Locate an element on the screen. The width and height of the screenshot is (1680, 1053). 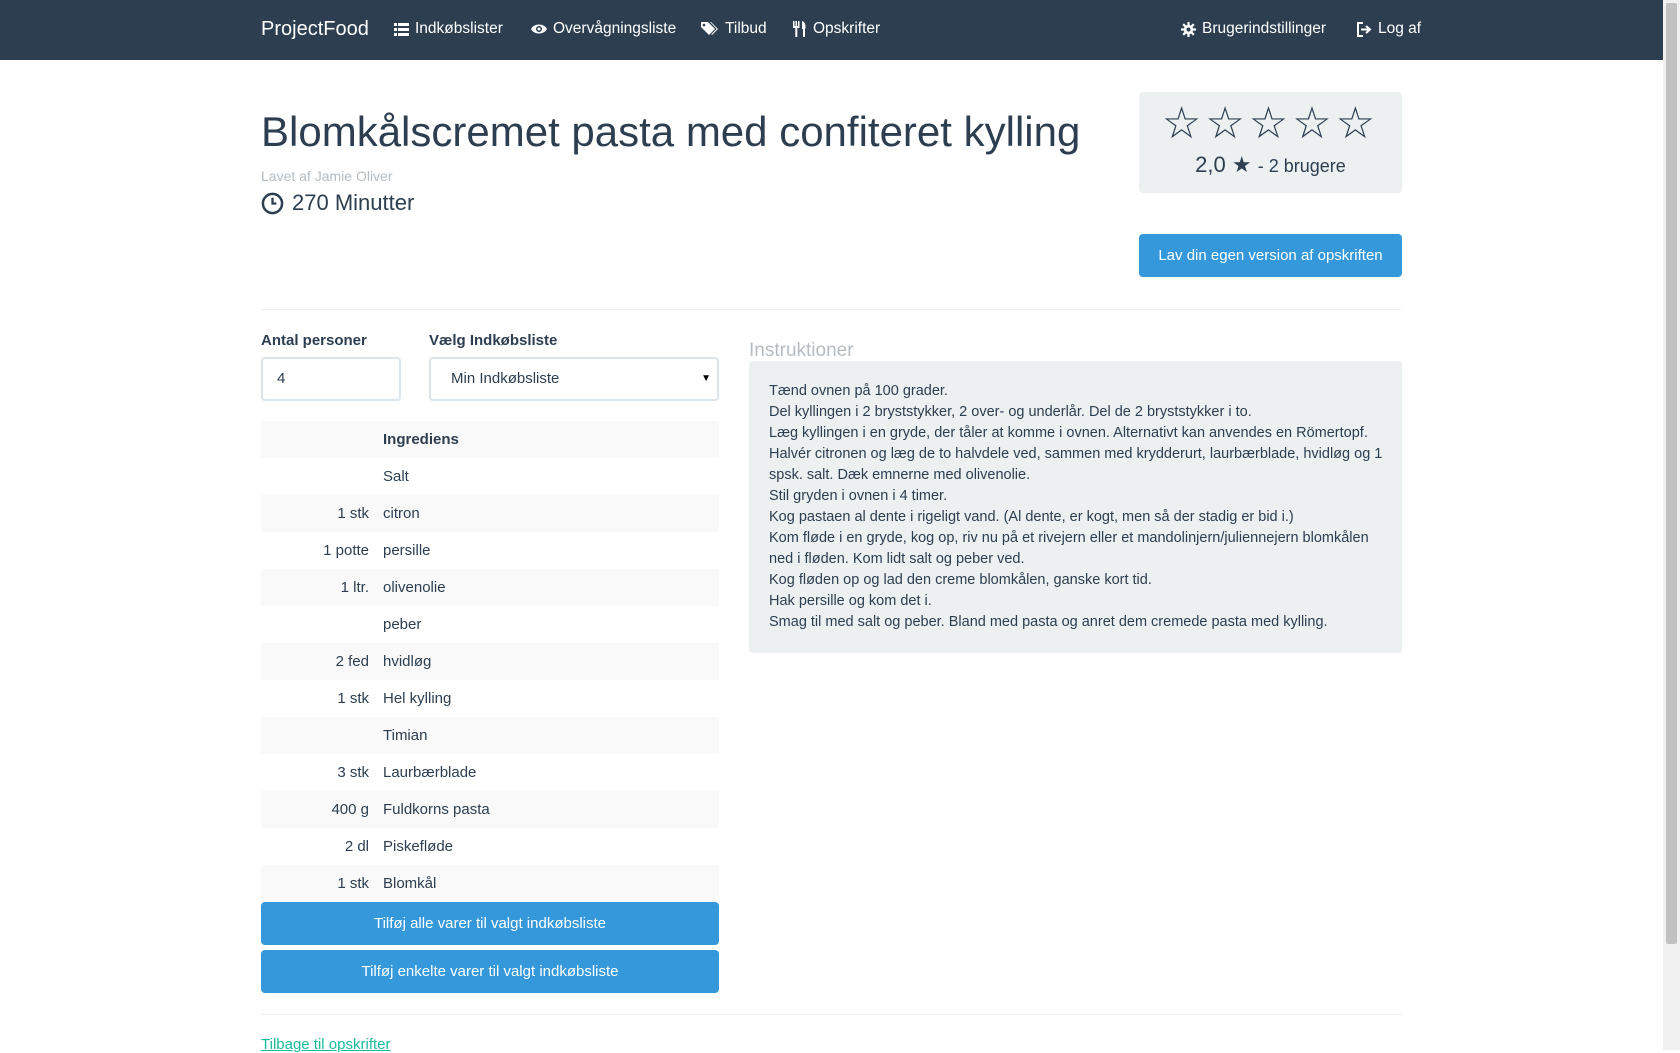
ingredient-name: peber is located at coordinates (402, 624).